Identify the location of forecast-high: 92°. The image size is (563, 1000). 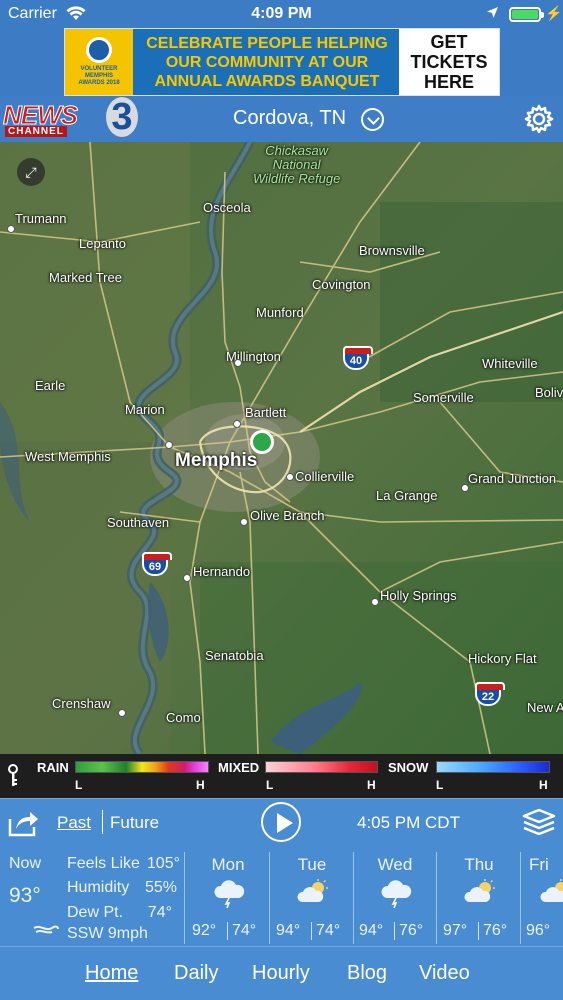
(204, 930).